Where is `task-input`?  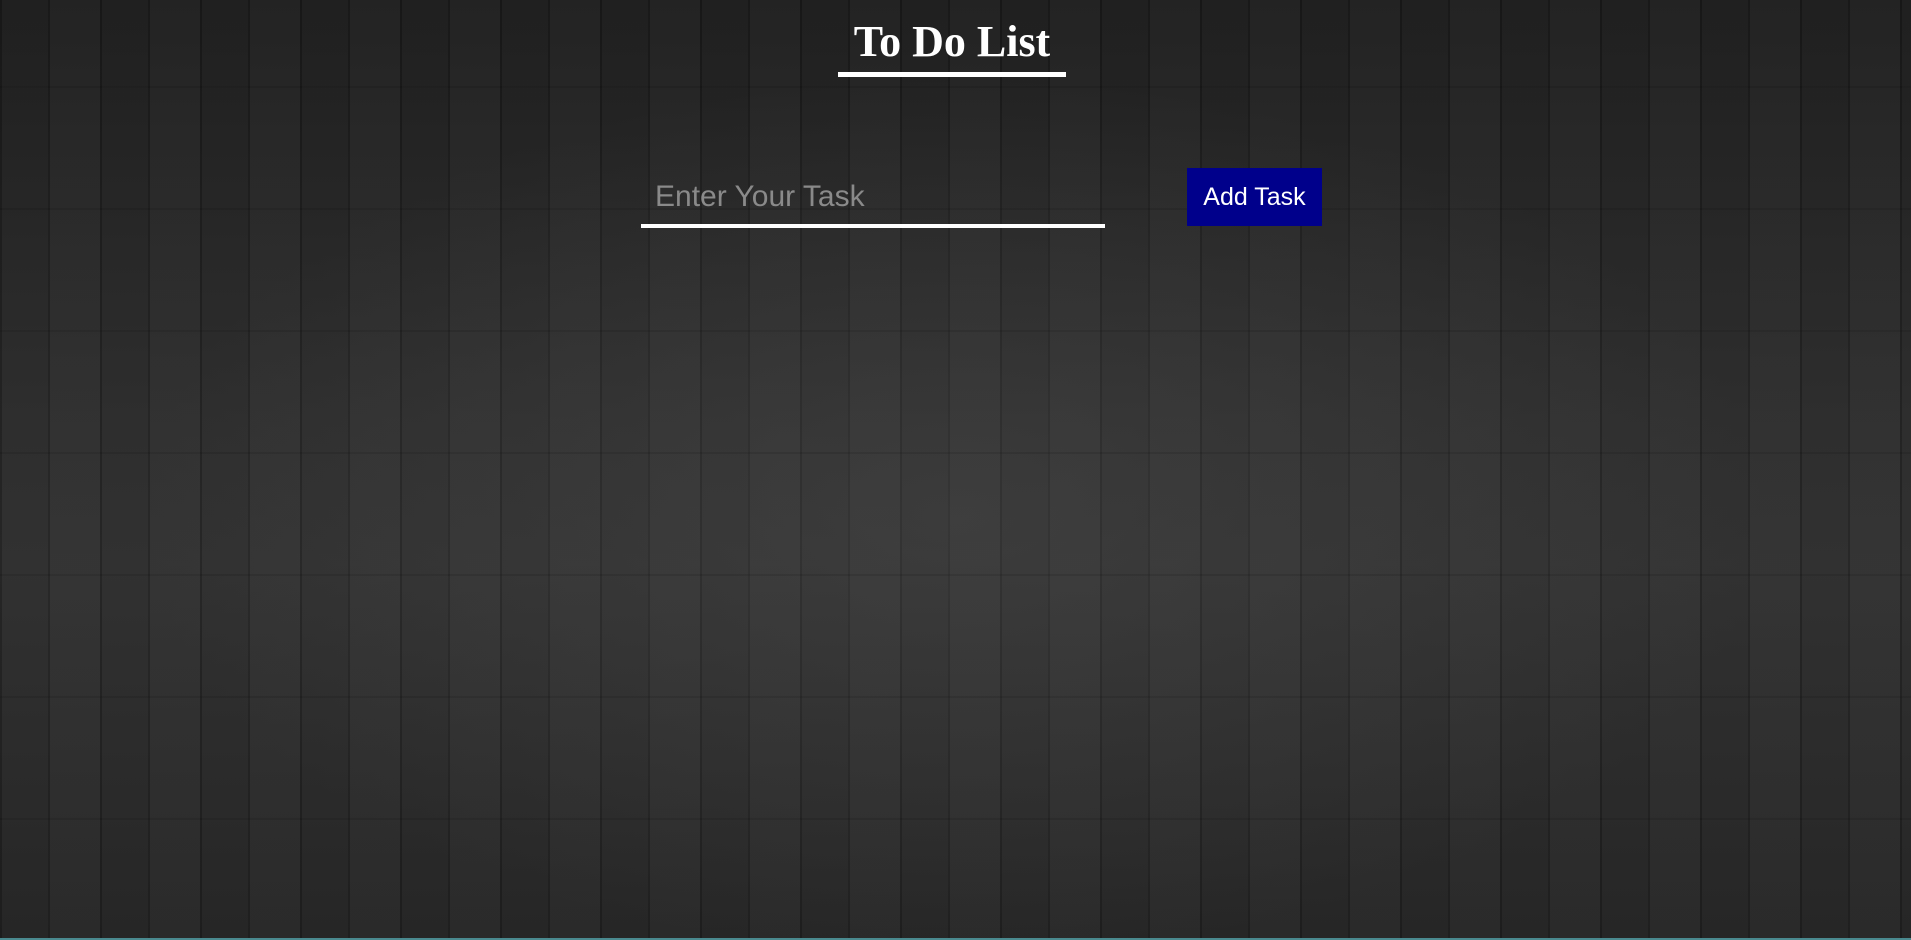 task-input is located at coordinates (873, 199).